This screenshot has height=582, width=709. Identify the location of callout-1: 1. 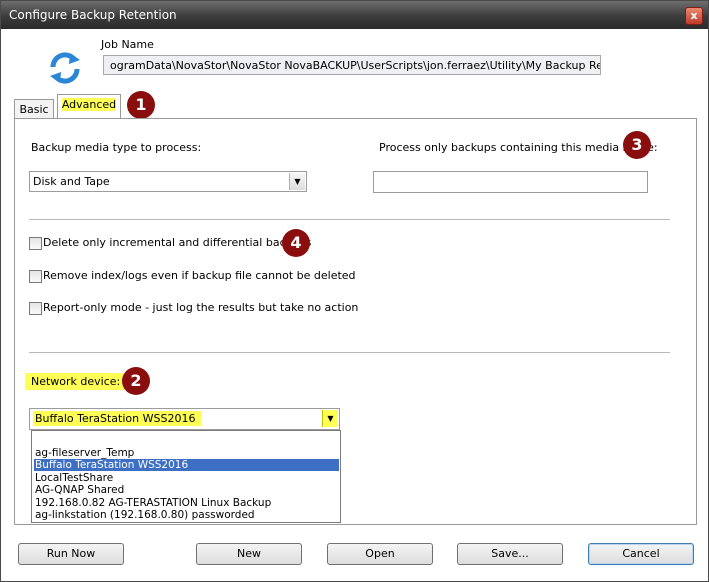
(141, 105).